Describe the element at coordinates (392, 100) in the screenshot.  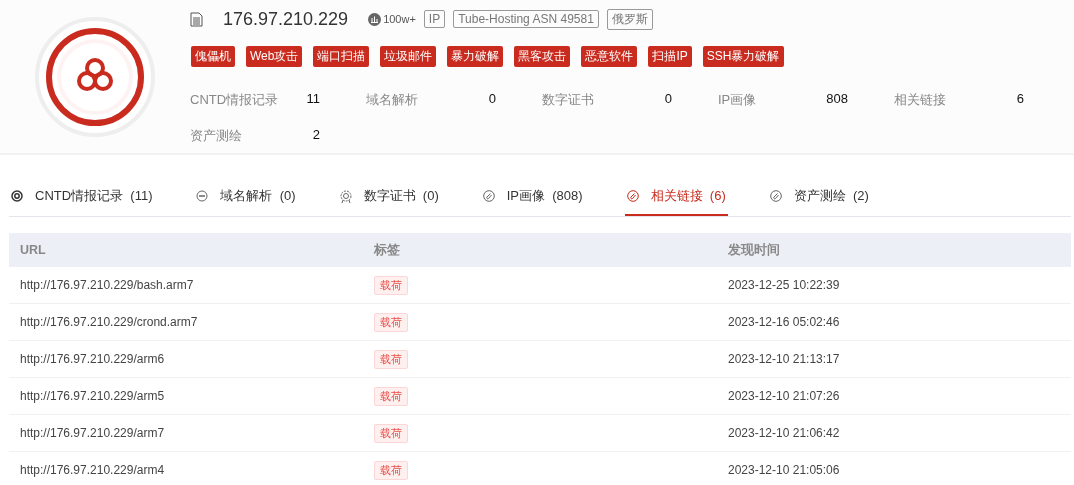
I see `stat-label: 域名解析` at that location.